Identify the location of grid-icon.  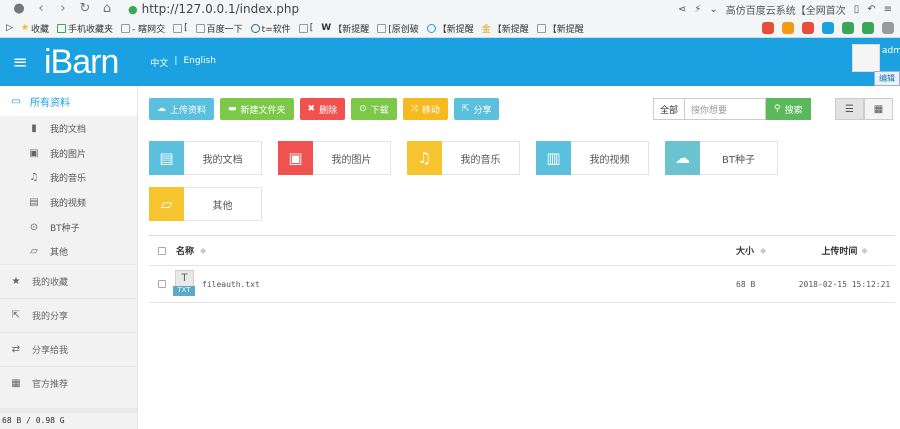
(888, 28).